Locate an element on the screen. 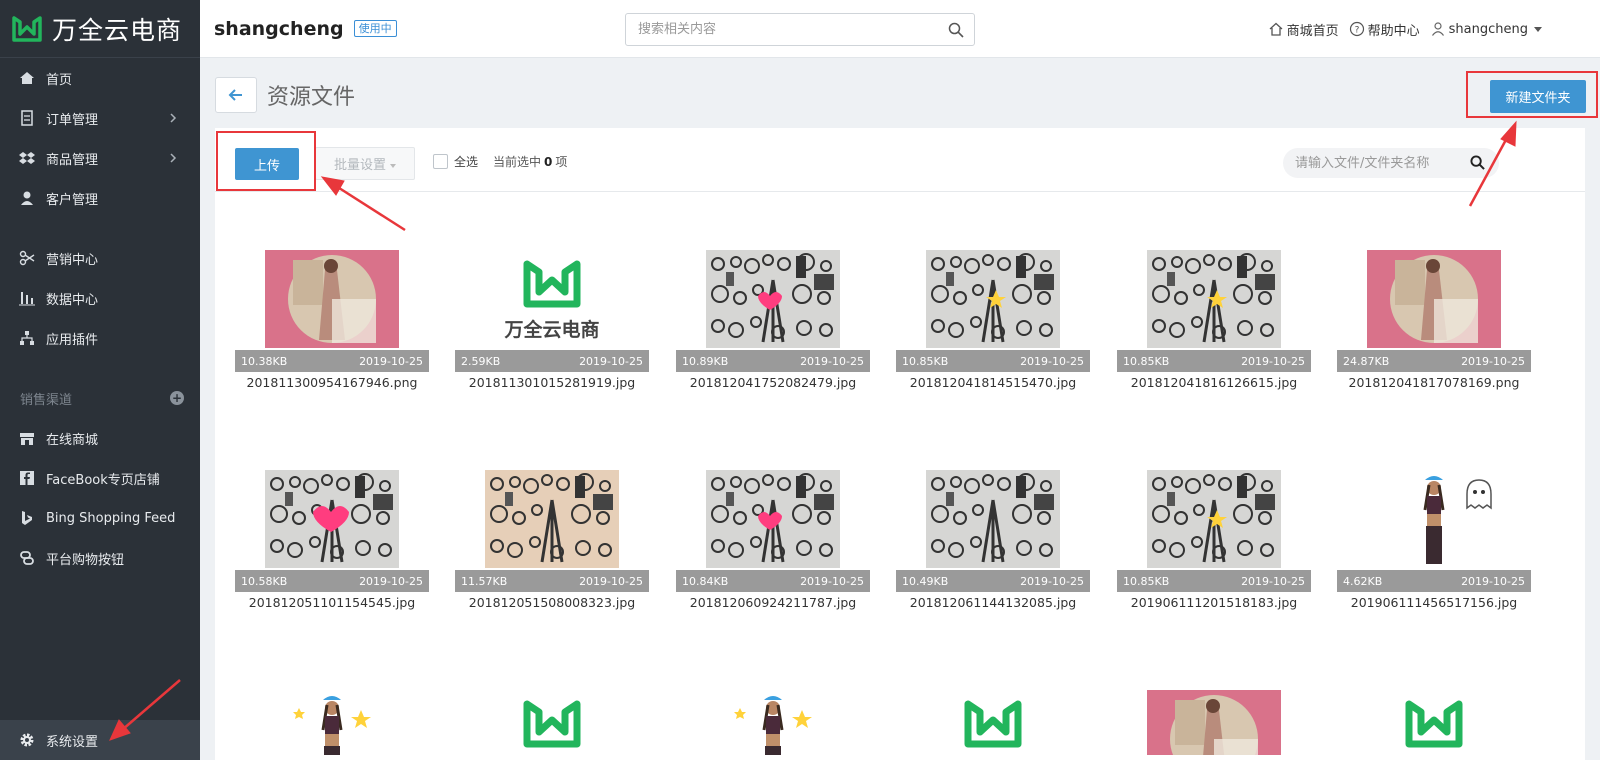  page-title: 资源文件 is located at coordinates (311, 97).